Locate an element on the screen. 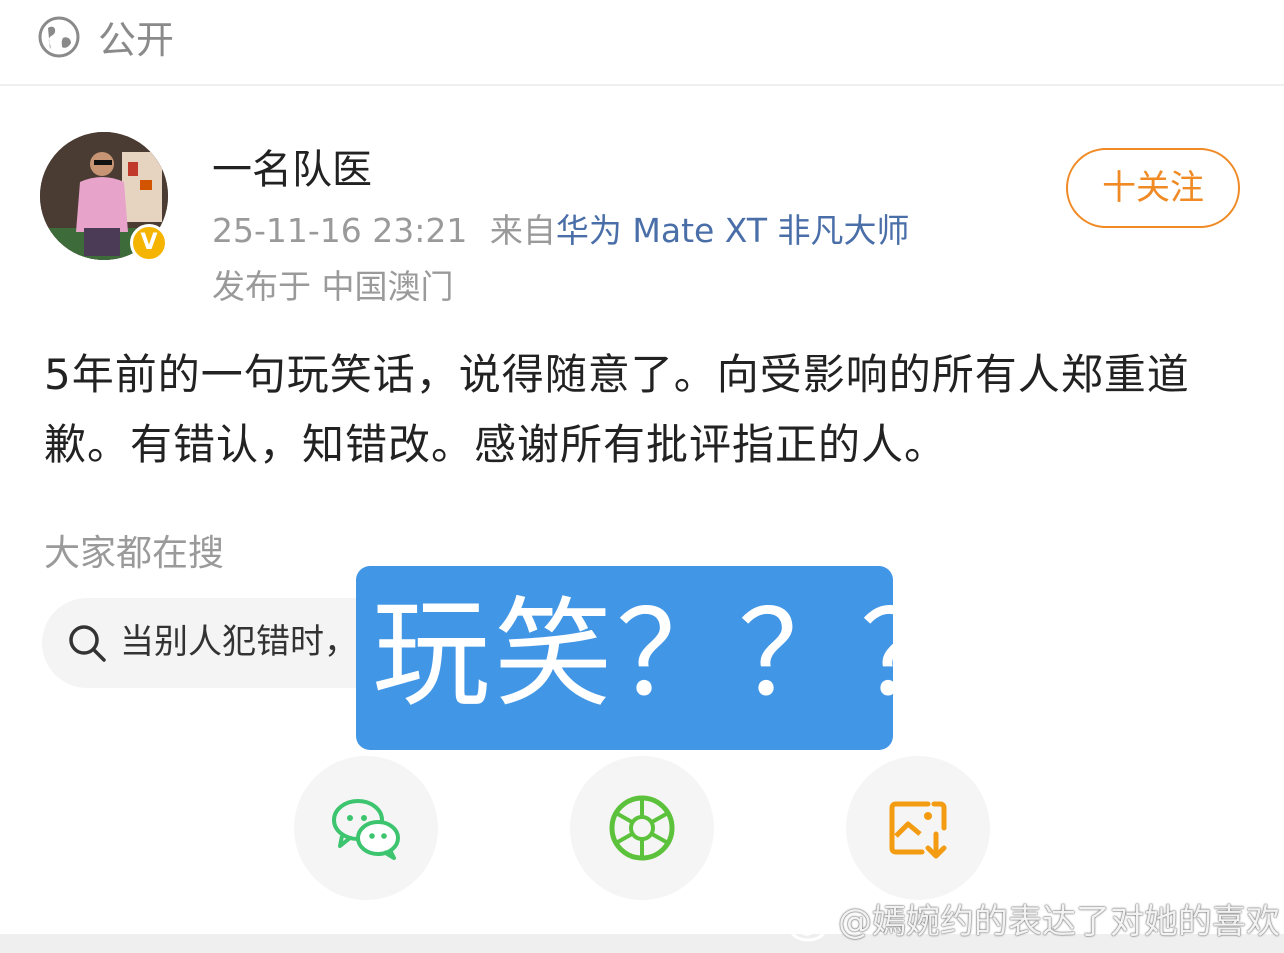  caption-overlay: 玩笑？？？ is located at coordinates (667, 658).